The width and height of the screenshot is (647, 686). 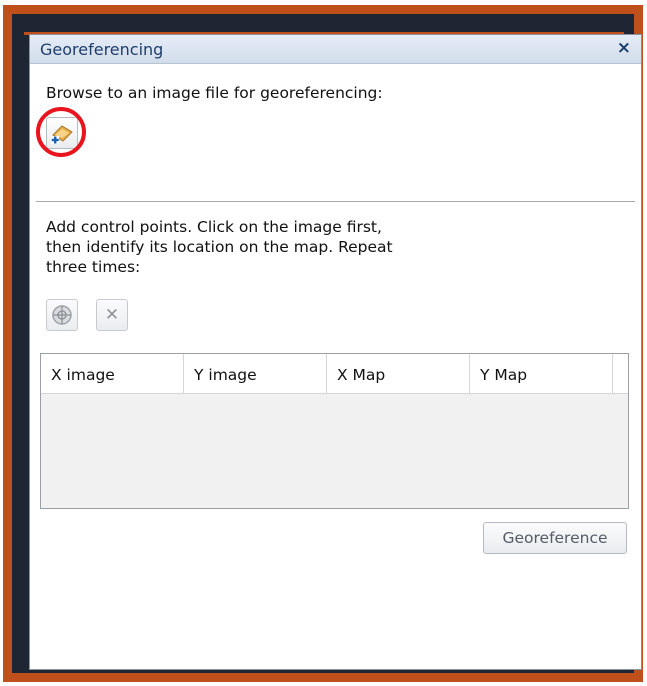 I want to click on highlight-circle, so click(x=61, y=132).